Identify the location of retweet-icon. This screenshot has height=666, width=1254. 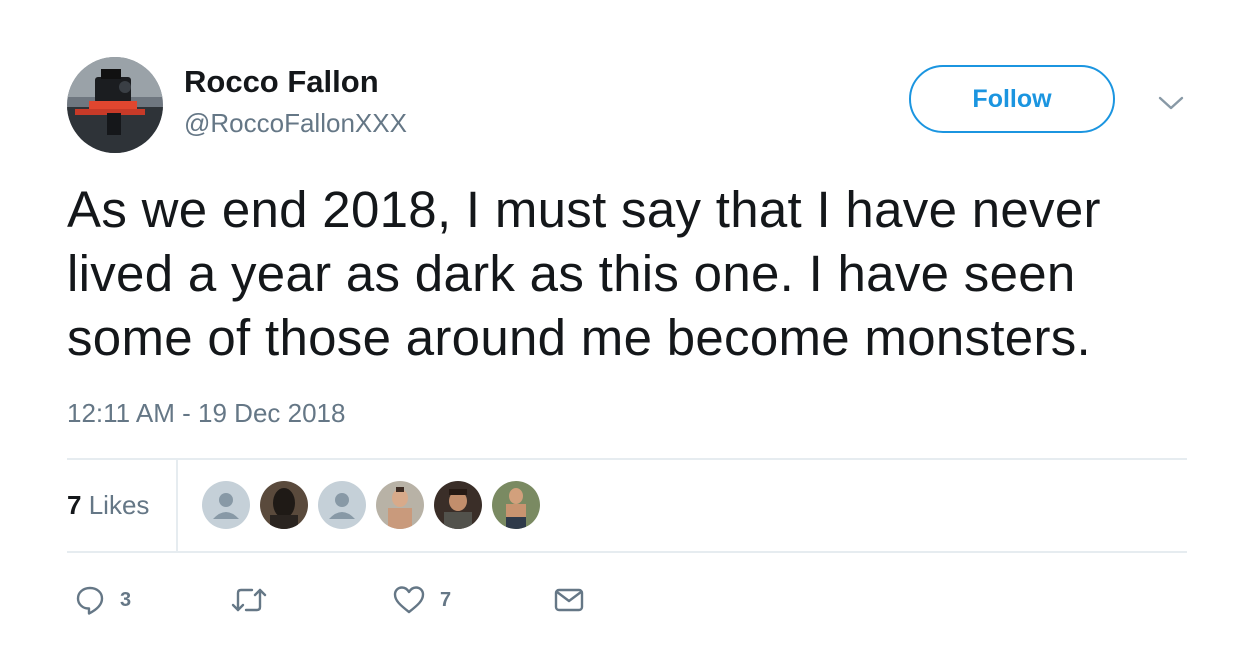
(249, 600).